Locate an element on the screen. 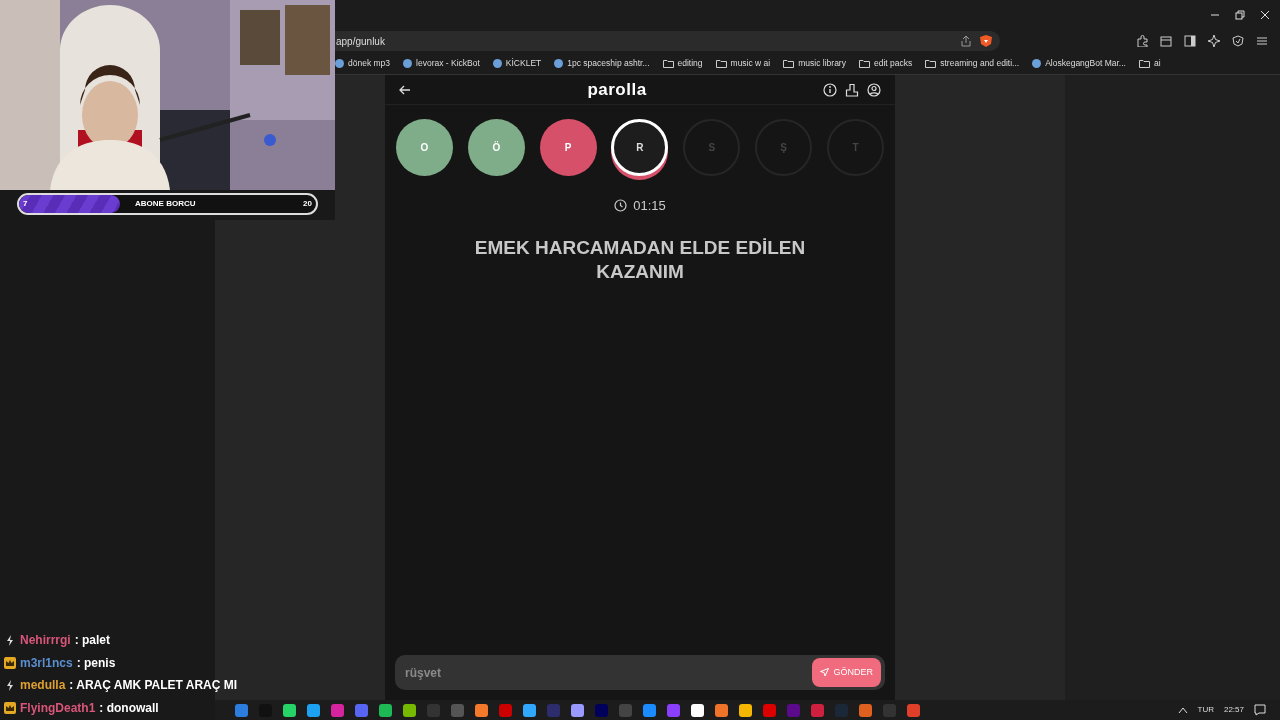  bookmark: edit packs is located at coordinates (885, 63).